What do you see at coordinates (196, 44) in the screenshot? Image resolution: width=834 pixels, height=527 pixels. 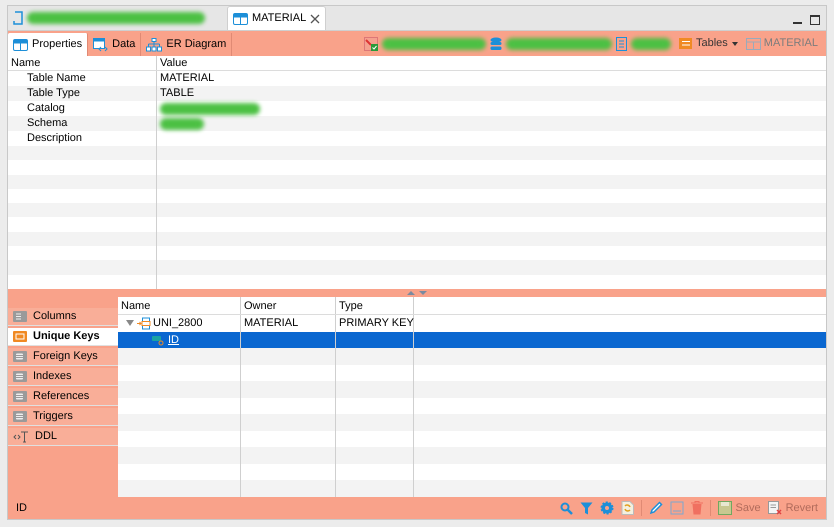 I see `tab-label: ER Diagram` at bounding box center [196, 44].